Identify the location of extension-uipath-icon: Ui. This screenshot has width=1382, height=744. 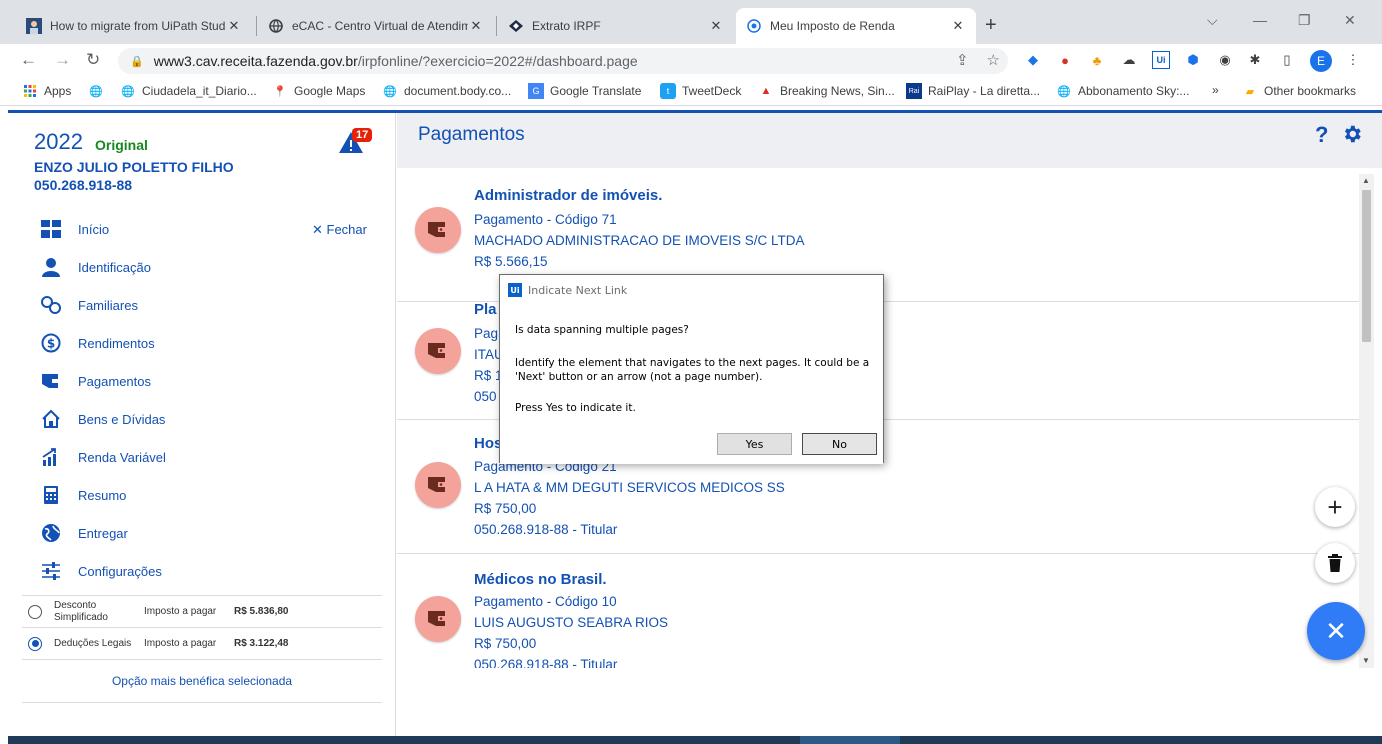
(1161, 60).